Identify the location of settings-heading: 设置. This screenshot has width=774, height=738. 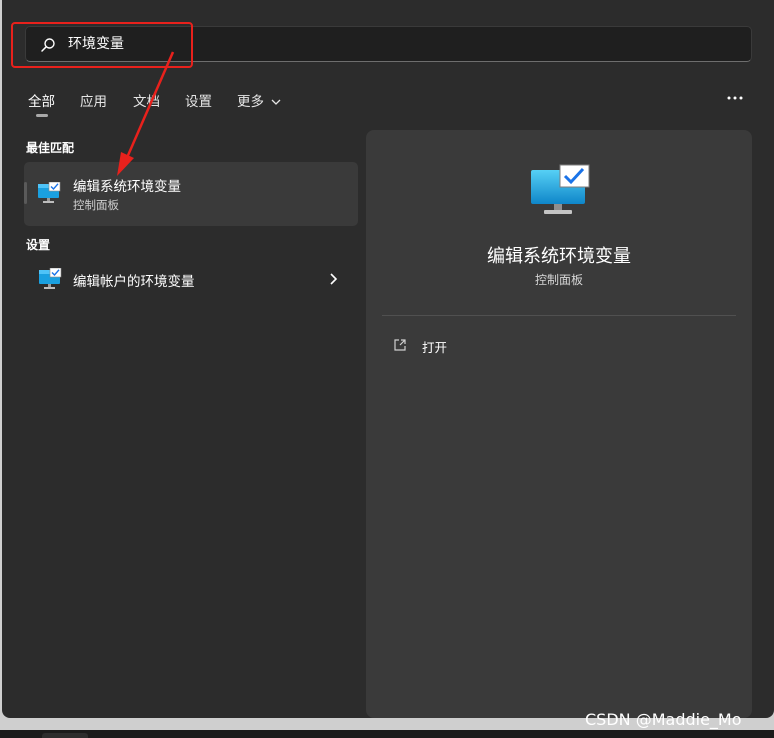
(38, 245).